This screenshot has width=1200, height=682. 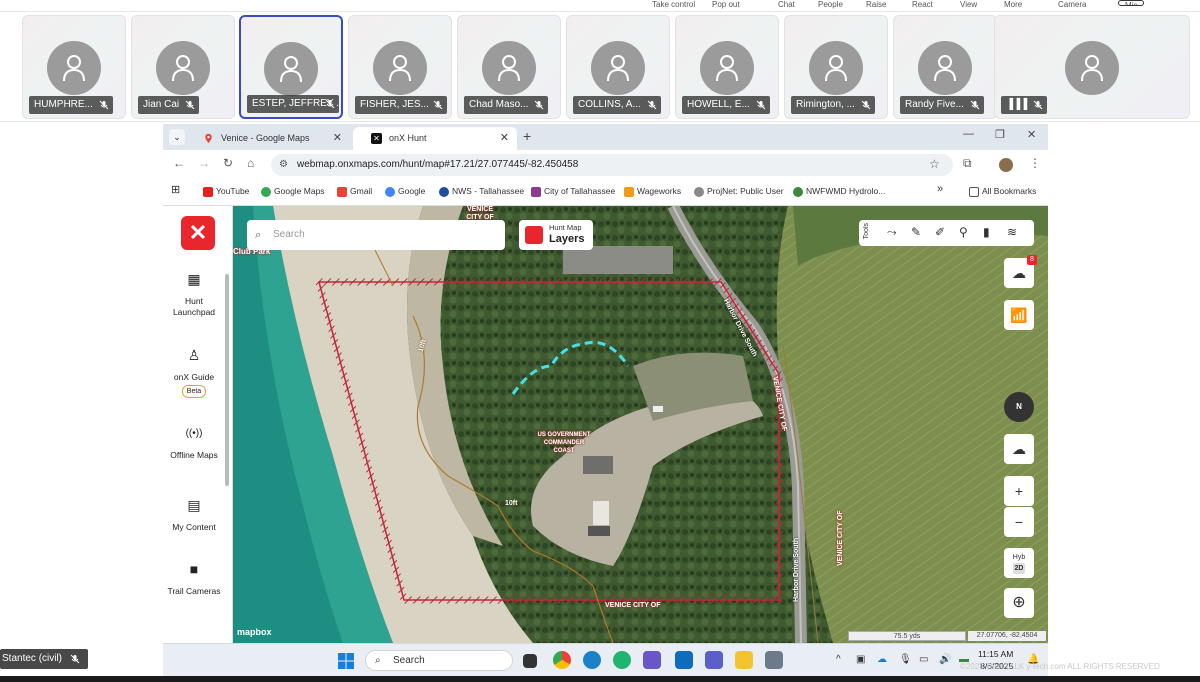 What do you see at coordinates (293, 191) in the screenshot?
I see `bookmark-google-maps: Google Maps` at bounding box center [293, 191].